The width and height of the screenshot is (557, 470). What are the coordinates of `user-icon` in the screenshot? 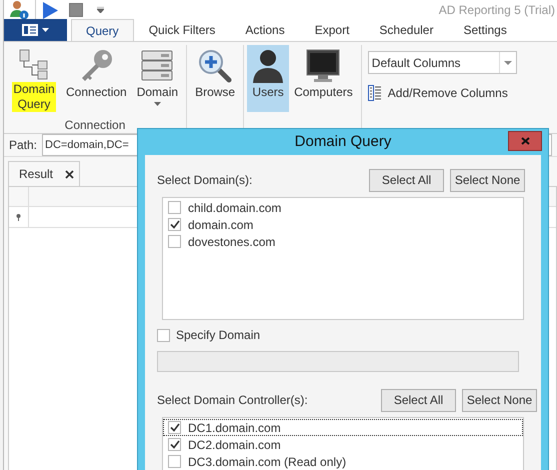 It's located at (268, 66).